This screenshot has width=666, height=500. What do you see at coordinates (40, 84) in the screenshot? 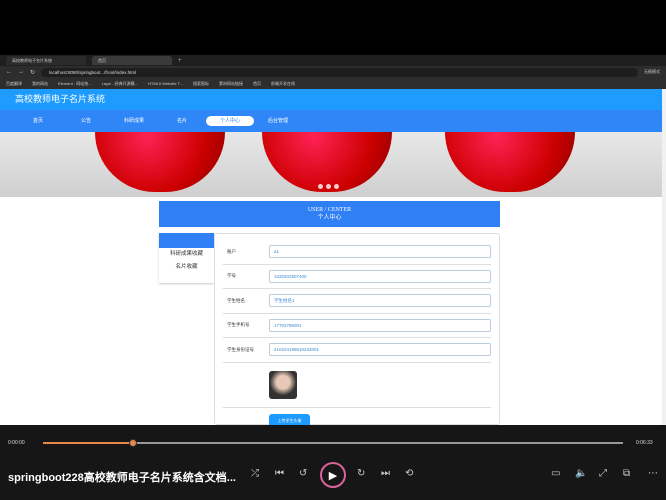
I see `bookmark: 我的网站` at bounding box center [40, 84].